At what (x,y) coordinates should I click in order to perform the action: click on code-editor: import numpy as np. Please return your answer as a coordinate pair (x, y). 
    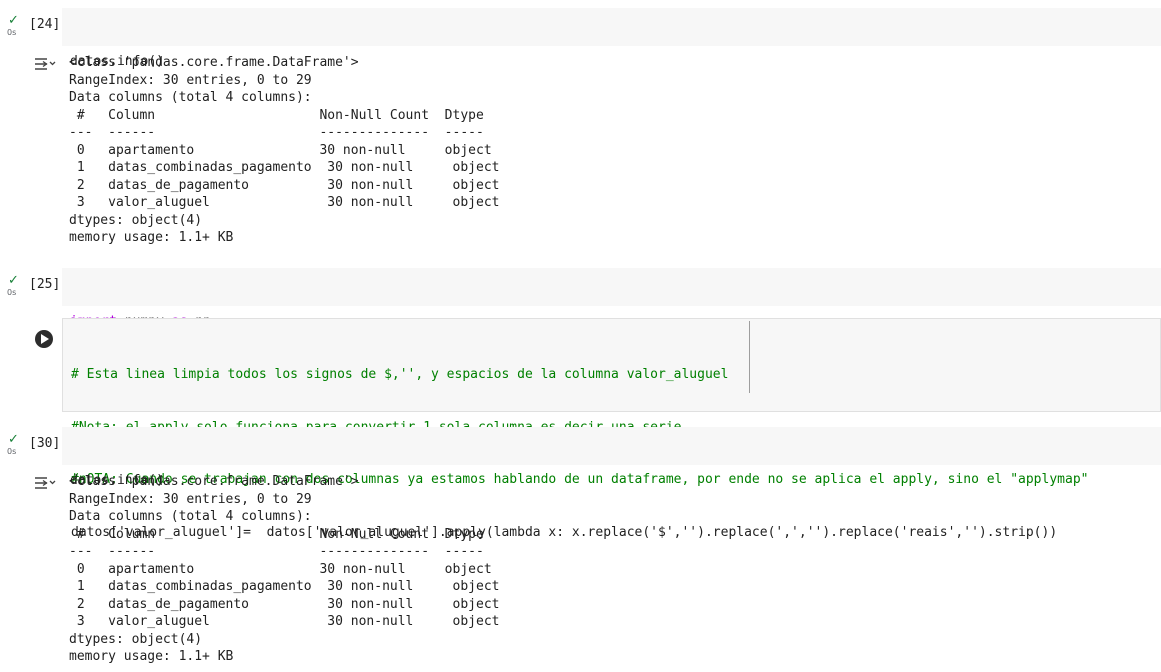
    Looking at the image, I should click on (611, 298).